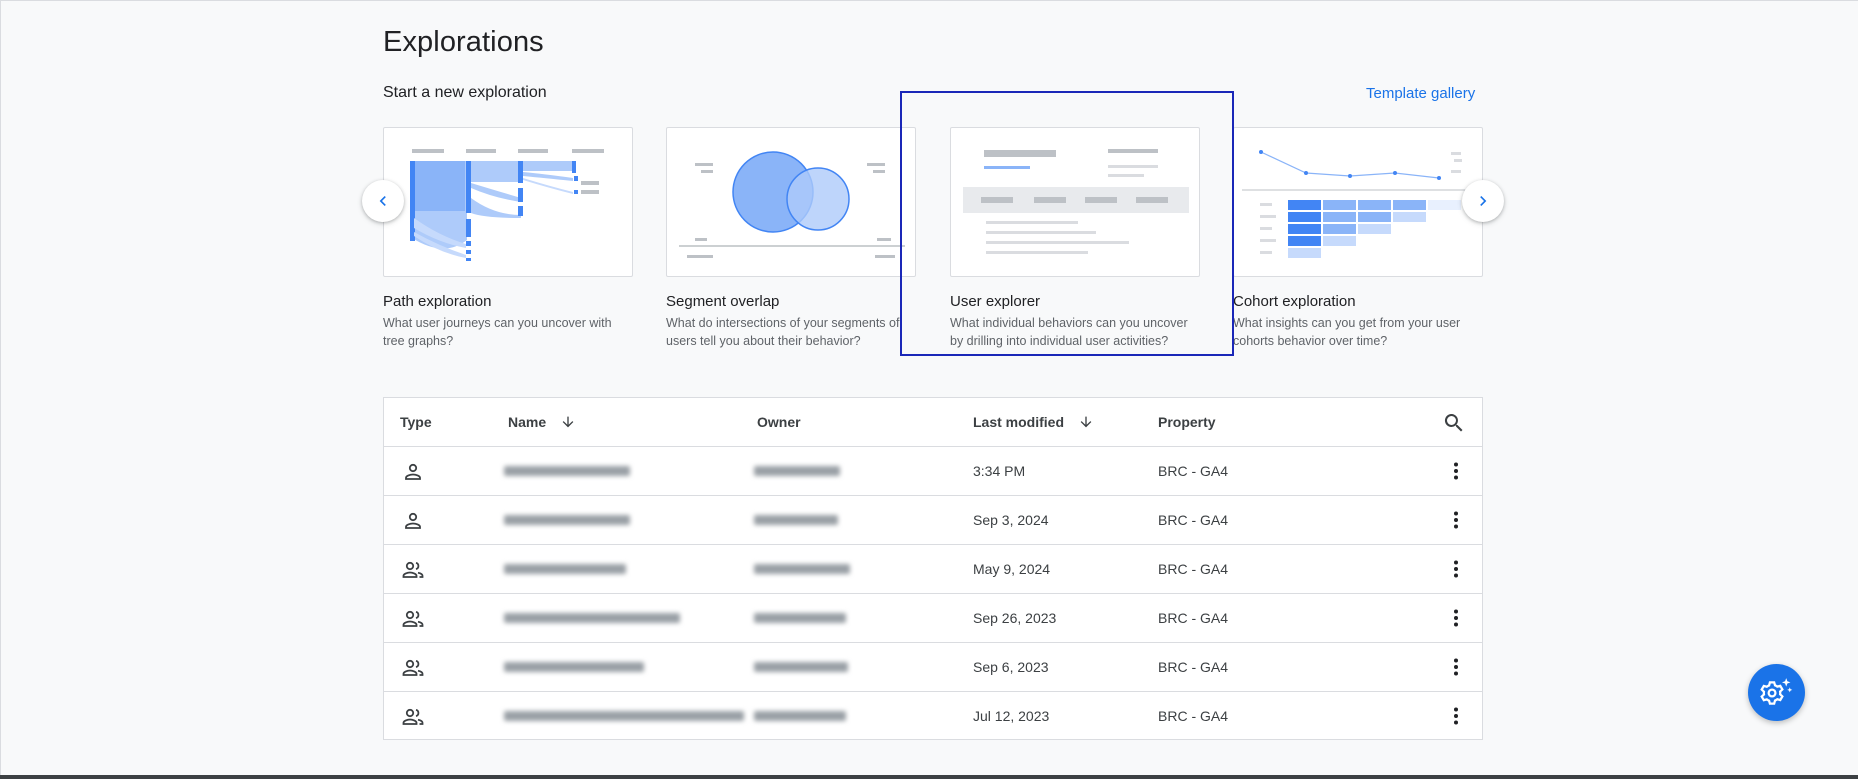  I want to click on header-name: Name, so click(542, 422).